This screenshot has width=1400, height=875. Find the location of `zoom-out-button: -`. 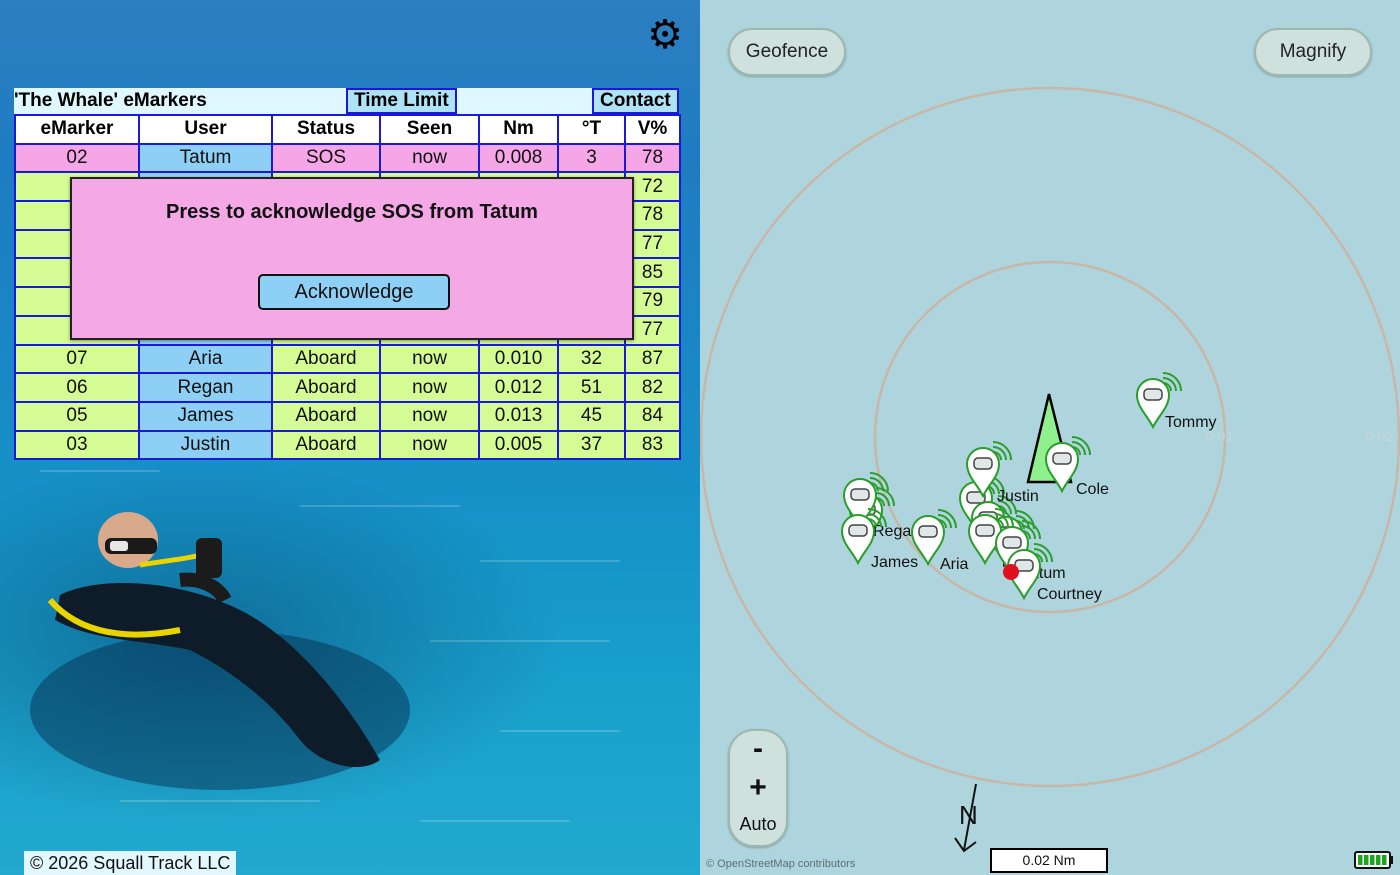

zoom-out-button: - is located at coordinates (758, 749).